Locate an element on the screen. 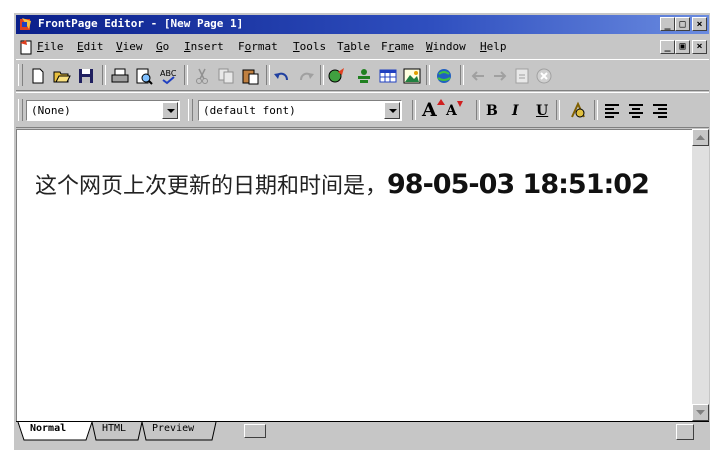 This screenshot has width=710, height=450. underline-button: U is located at coordinates (542, 111).